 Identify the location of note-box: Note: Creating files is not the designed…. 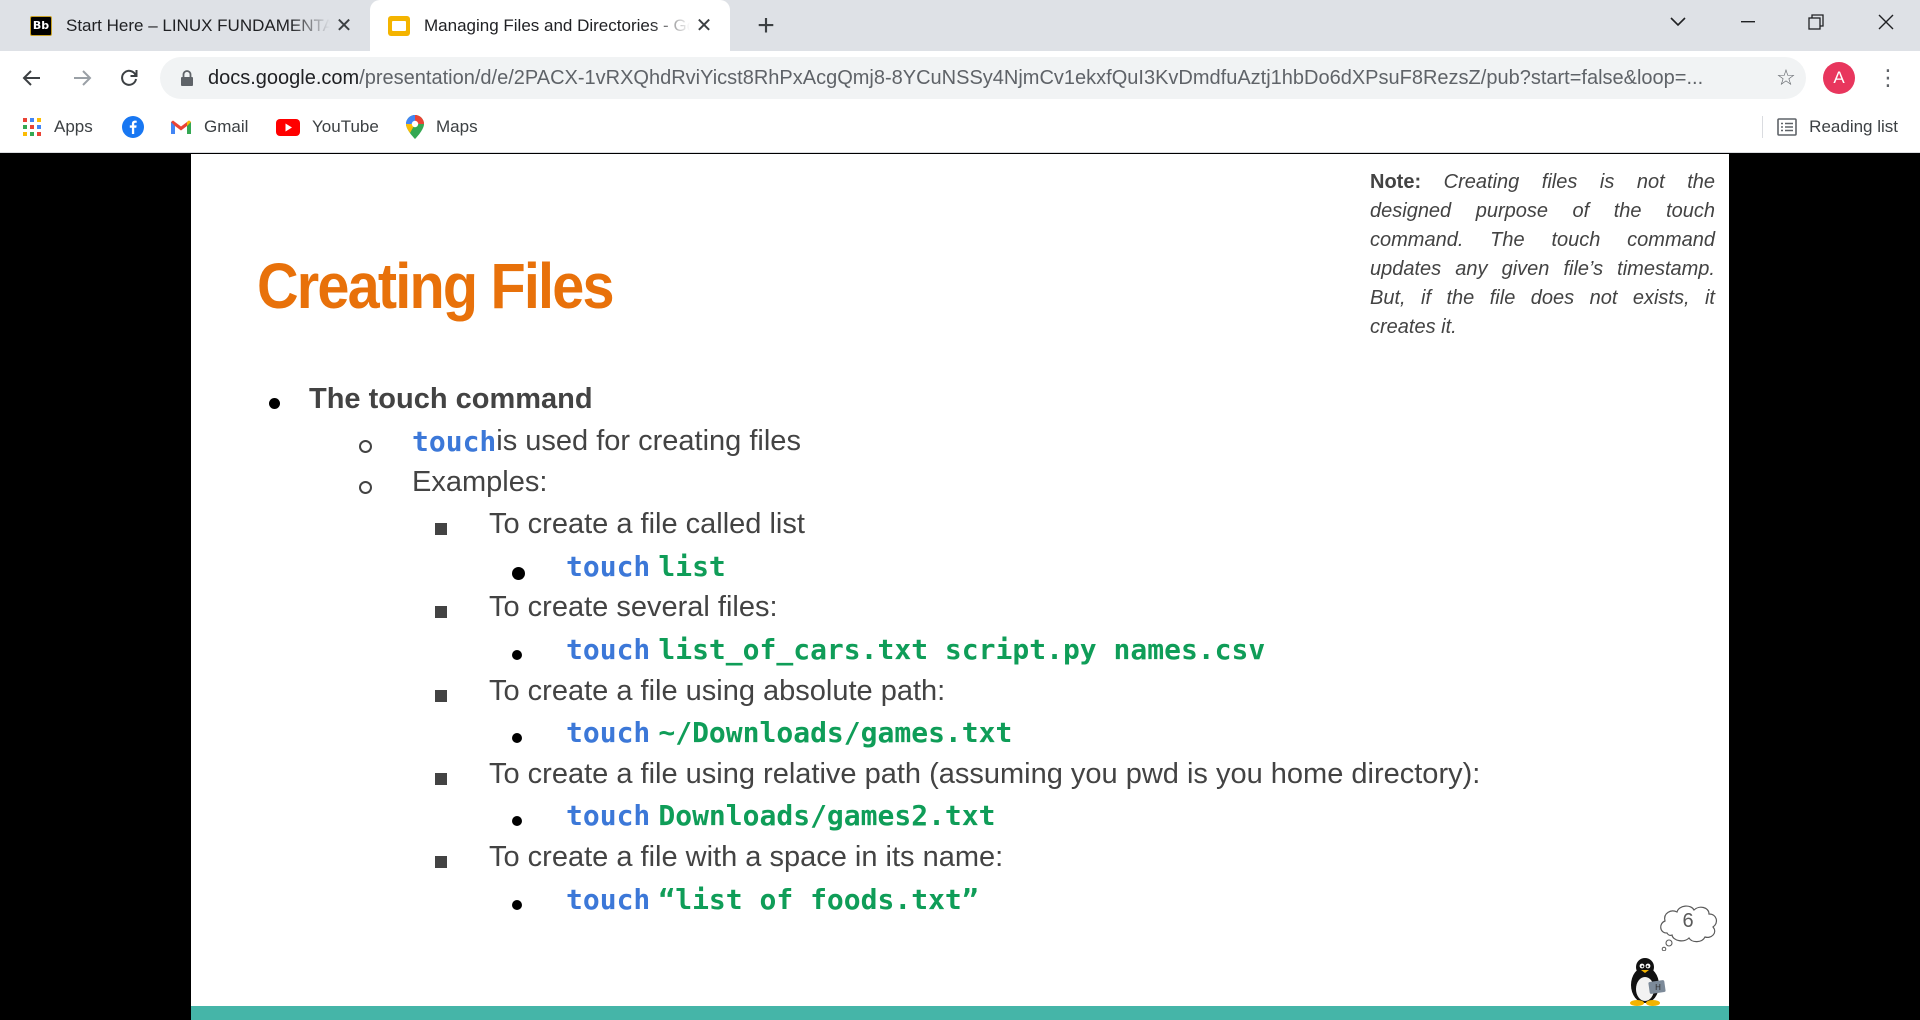
(1542, 255).